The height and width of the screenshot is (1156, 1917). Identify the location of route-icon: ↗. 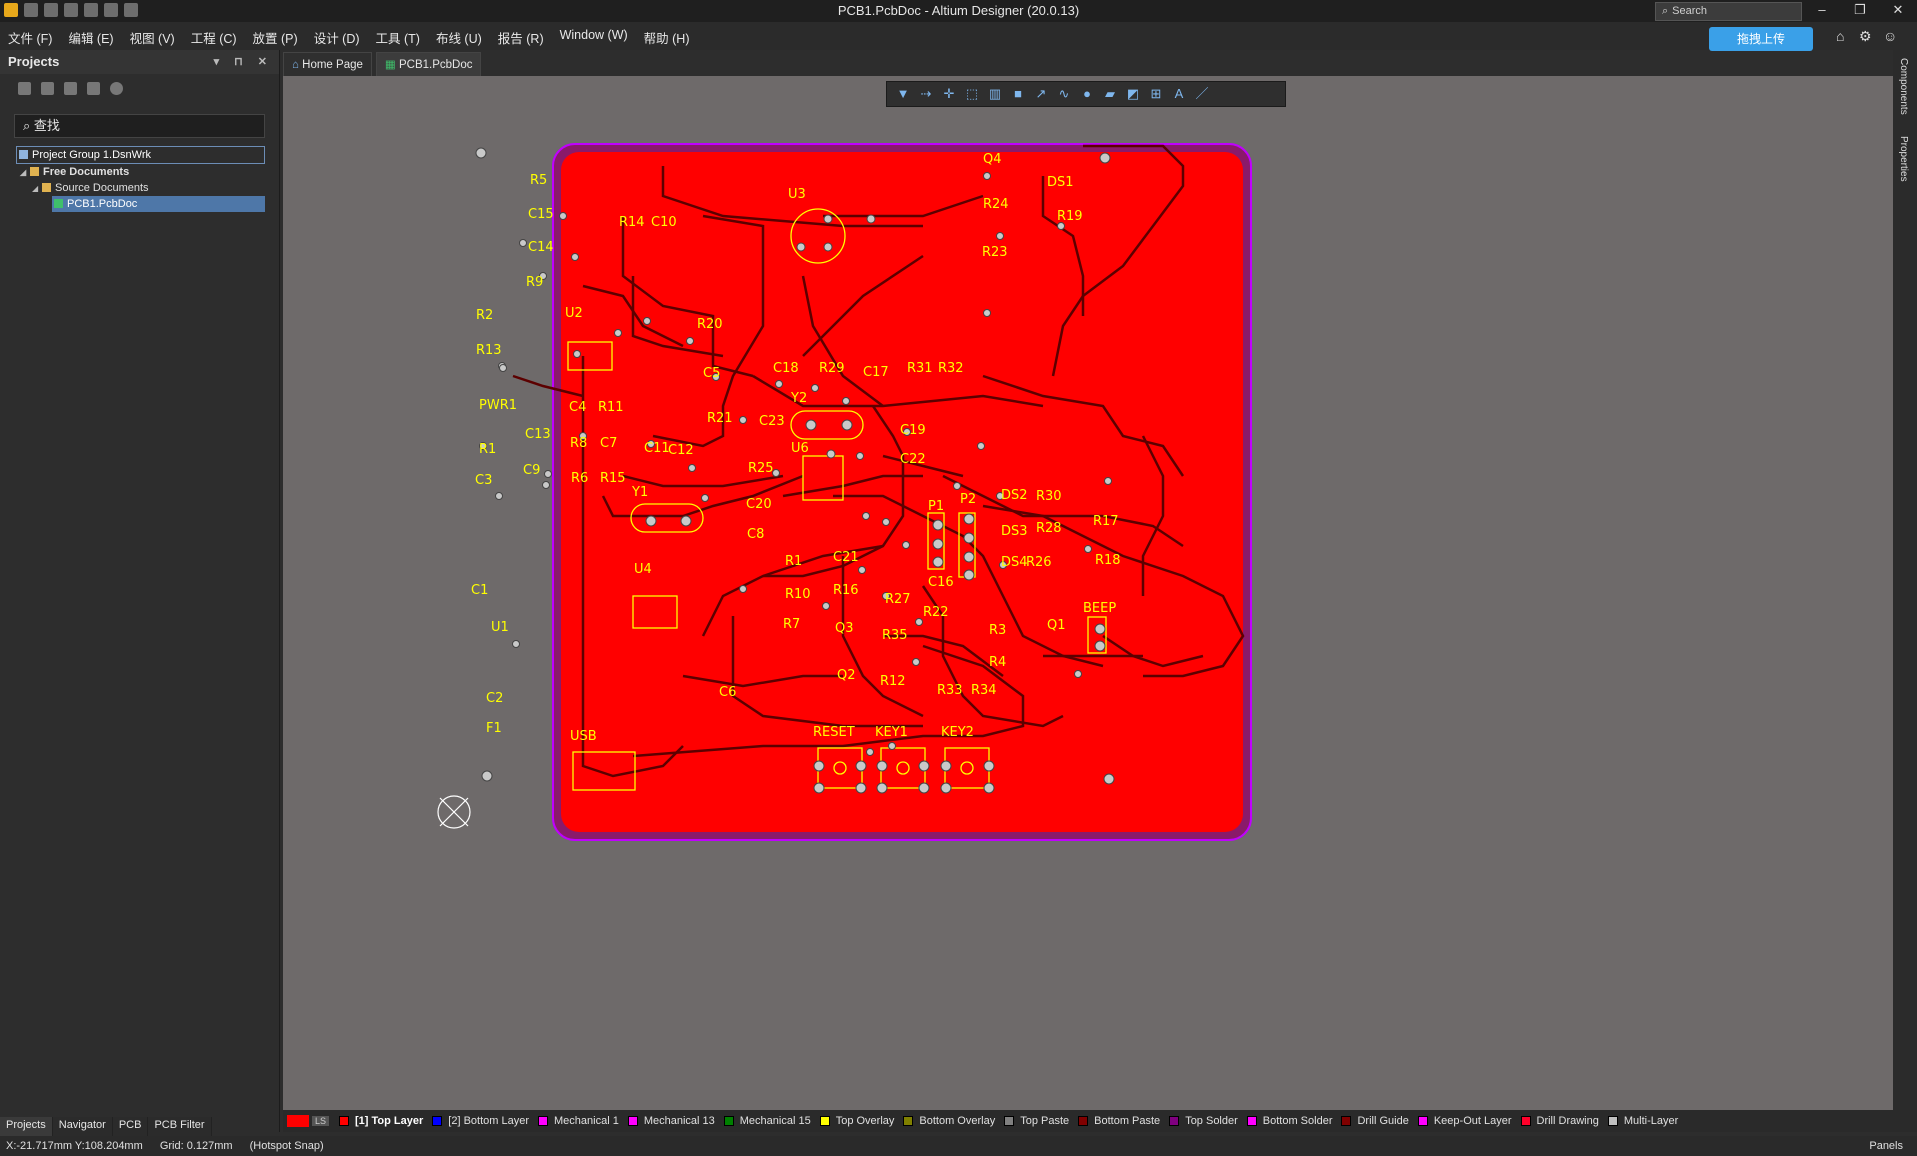
(1041, 94).